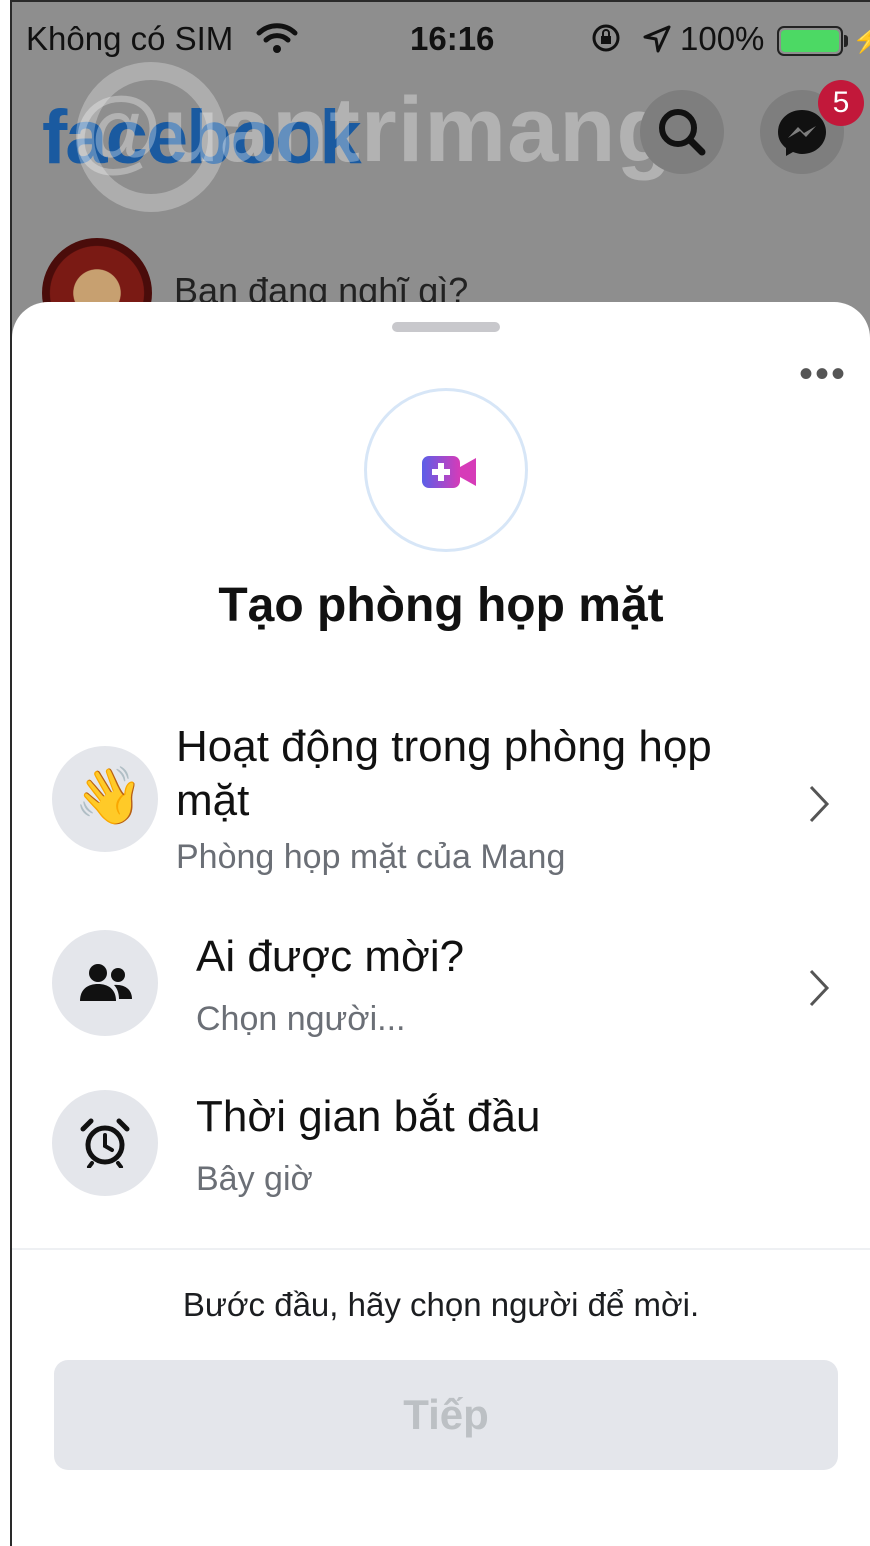 The height and width of the screenshot is (1546, 870). Describe the element at coordinates (606, 38) in the screenshot. I see `rotation-lock-icon` at that location.